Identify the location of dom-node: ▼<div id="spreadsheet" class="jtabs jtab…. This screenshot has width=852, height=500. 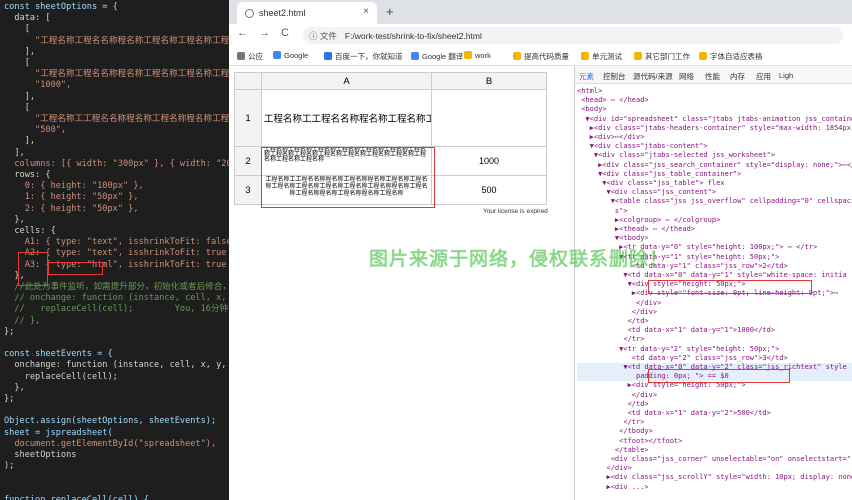
(714, 119).